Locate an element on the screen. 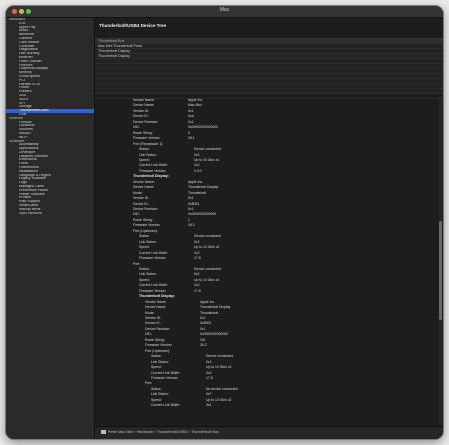  property-value: Mac Mini is located at coordinates (195, 105).